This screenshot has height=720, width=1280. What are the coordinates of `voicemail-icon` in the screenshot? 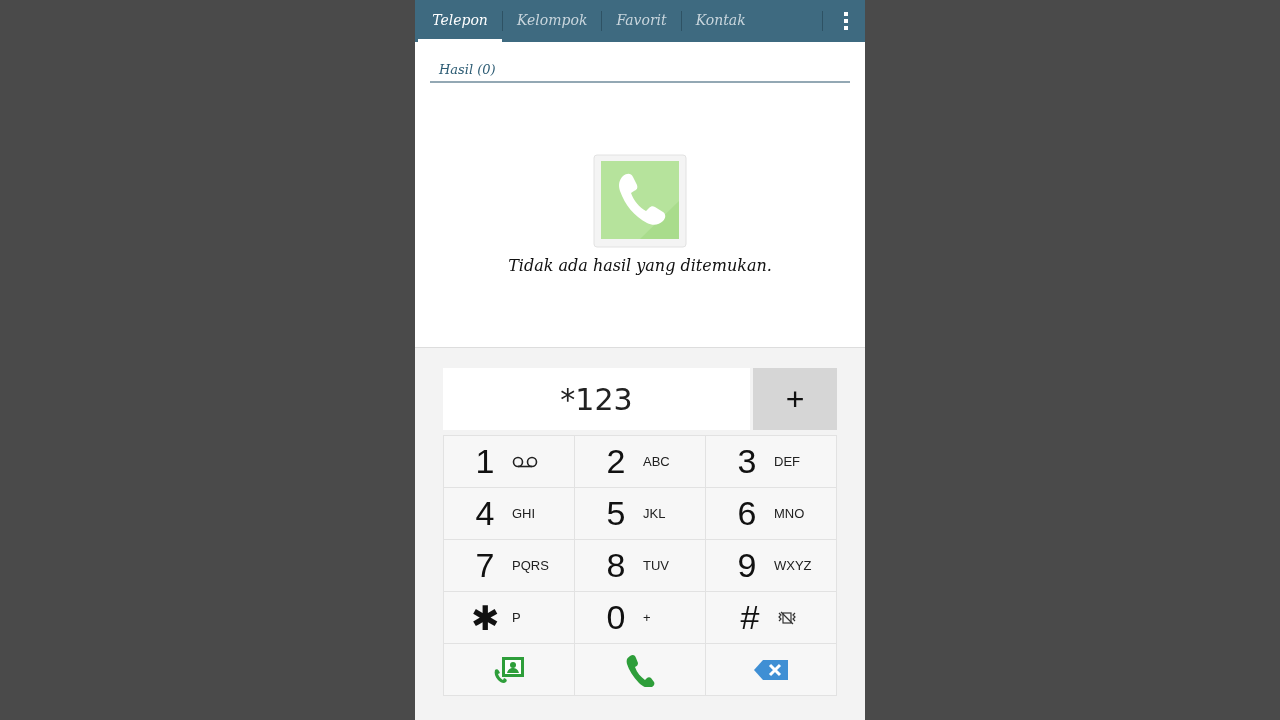 It's located at (525, 461).